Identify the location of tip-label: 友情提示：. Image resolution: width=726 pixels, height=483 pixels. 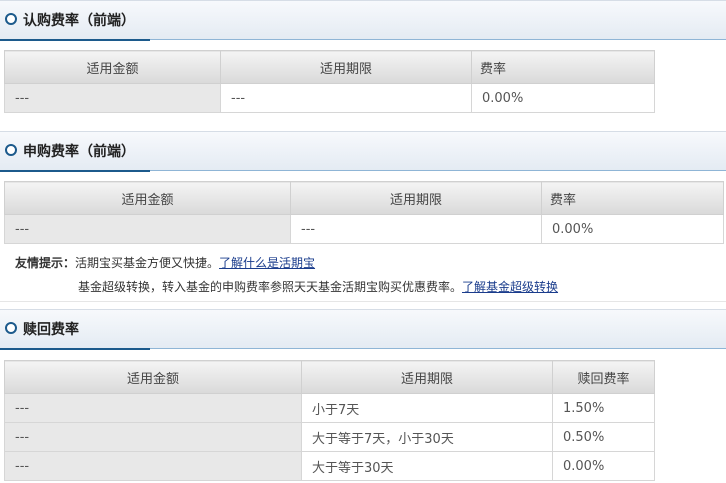
(45, 263).